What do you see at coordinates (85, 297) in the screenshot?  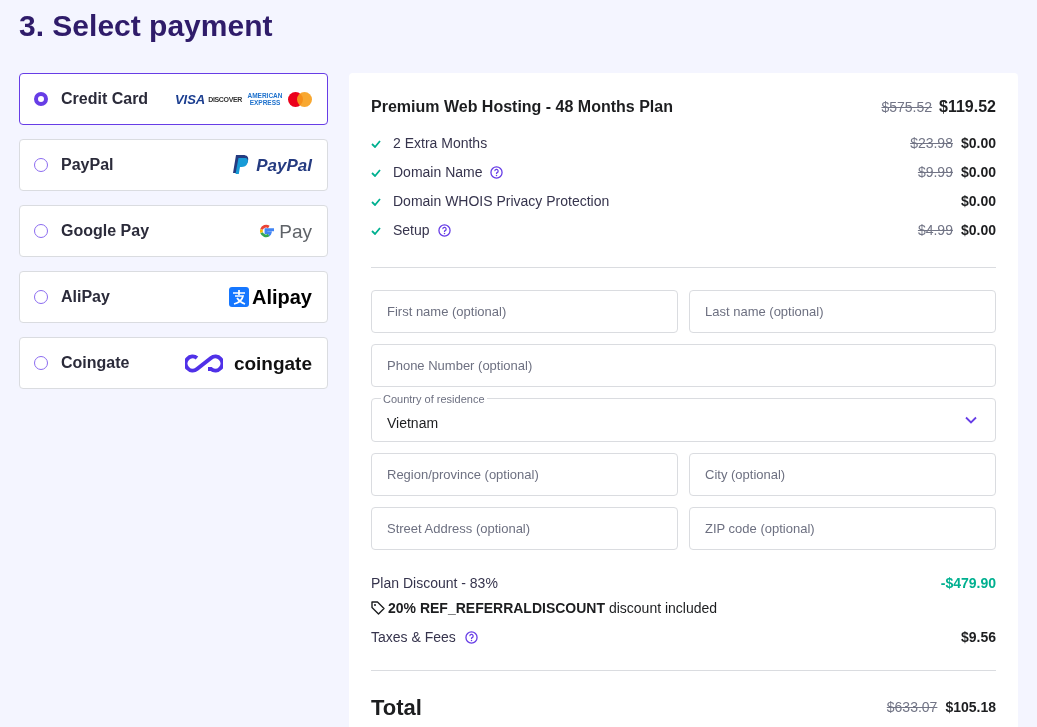 I see `payment-method-label: AliPay` at bounding box center [85, 297].